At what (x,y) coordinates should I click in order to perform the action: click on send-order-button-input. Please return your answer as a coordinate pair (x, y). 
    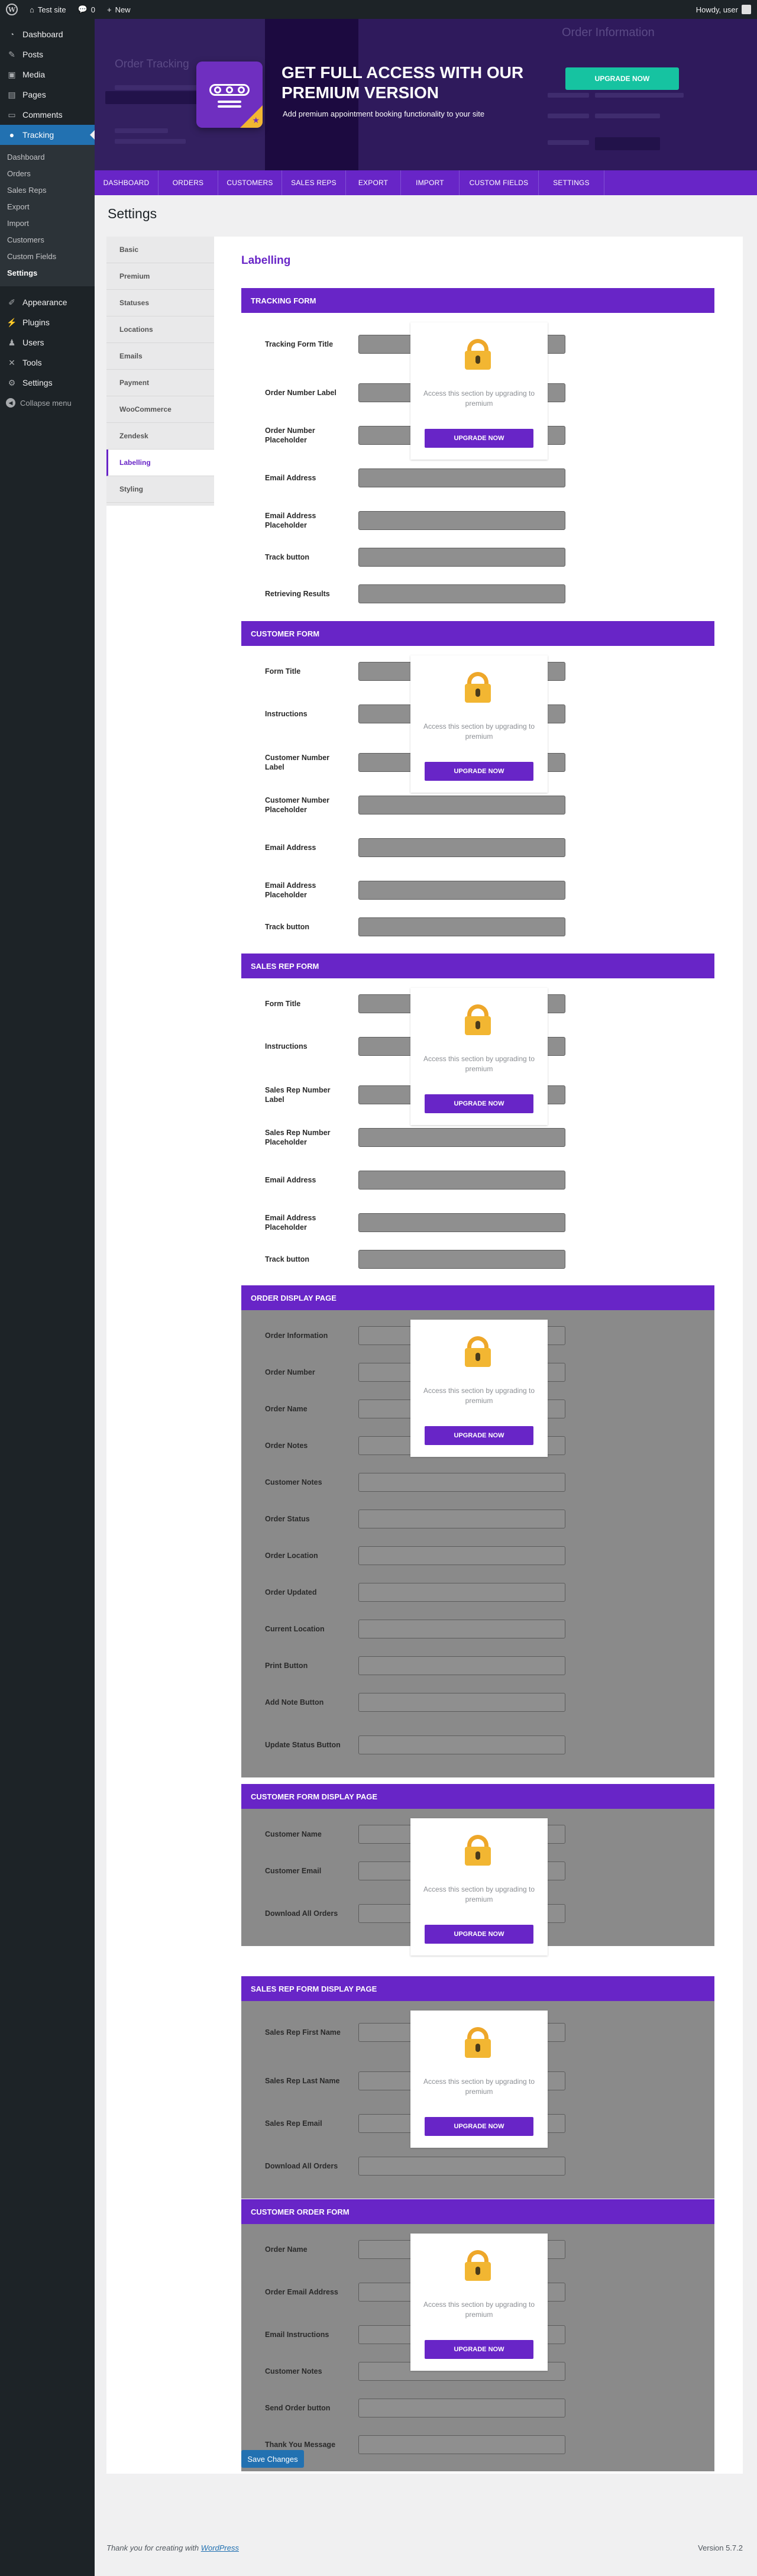
    Looking at the image, I should click on (461, 2408).